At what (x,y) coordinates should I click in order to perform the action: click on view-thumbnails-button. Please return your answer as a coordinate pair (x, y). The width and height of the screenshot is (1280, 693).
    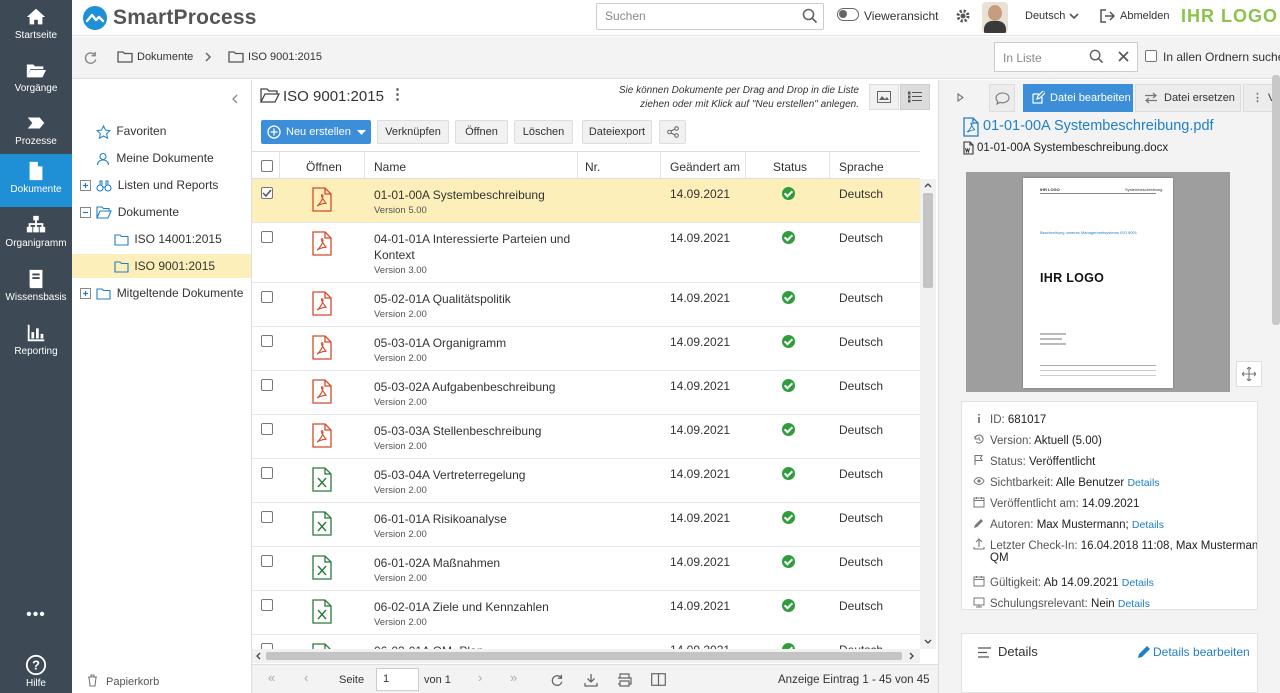
    Looking at the image, I should click on (884, 97).